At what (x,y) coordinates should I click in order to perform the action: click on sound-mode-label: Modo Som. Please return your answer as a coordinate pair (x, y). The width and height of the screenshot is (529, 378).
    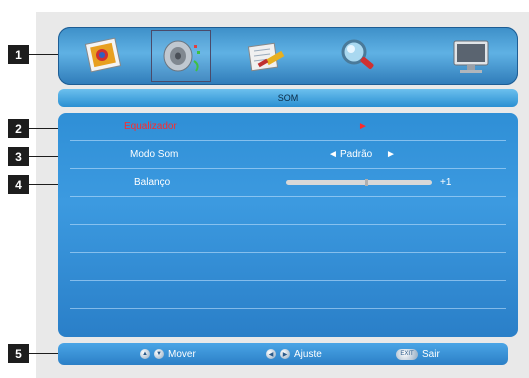
    Looking at the image, I should click on (154, 154).